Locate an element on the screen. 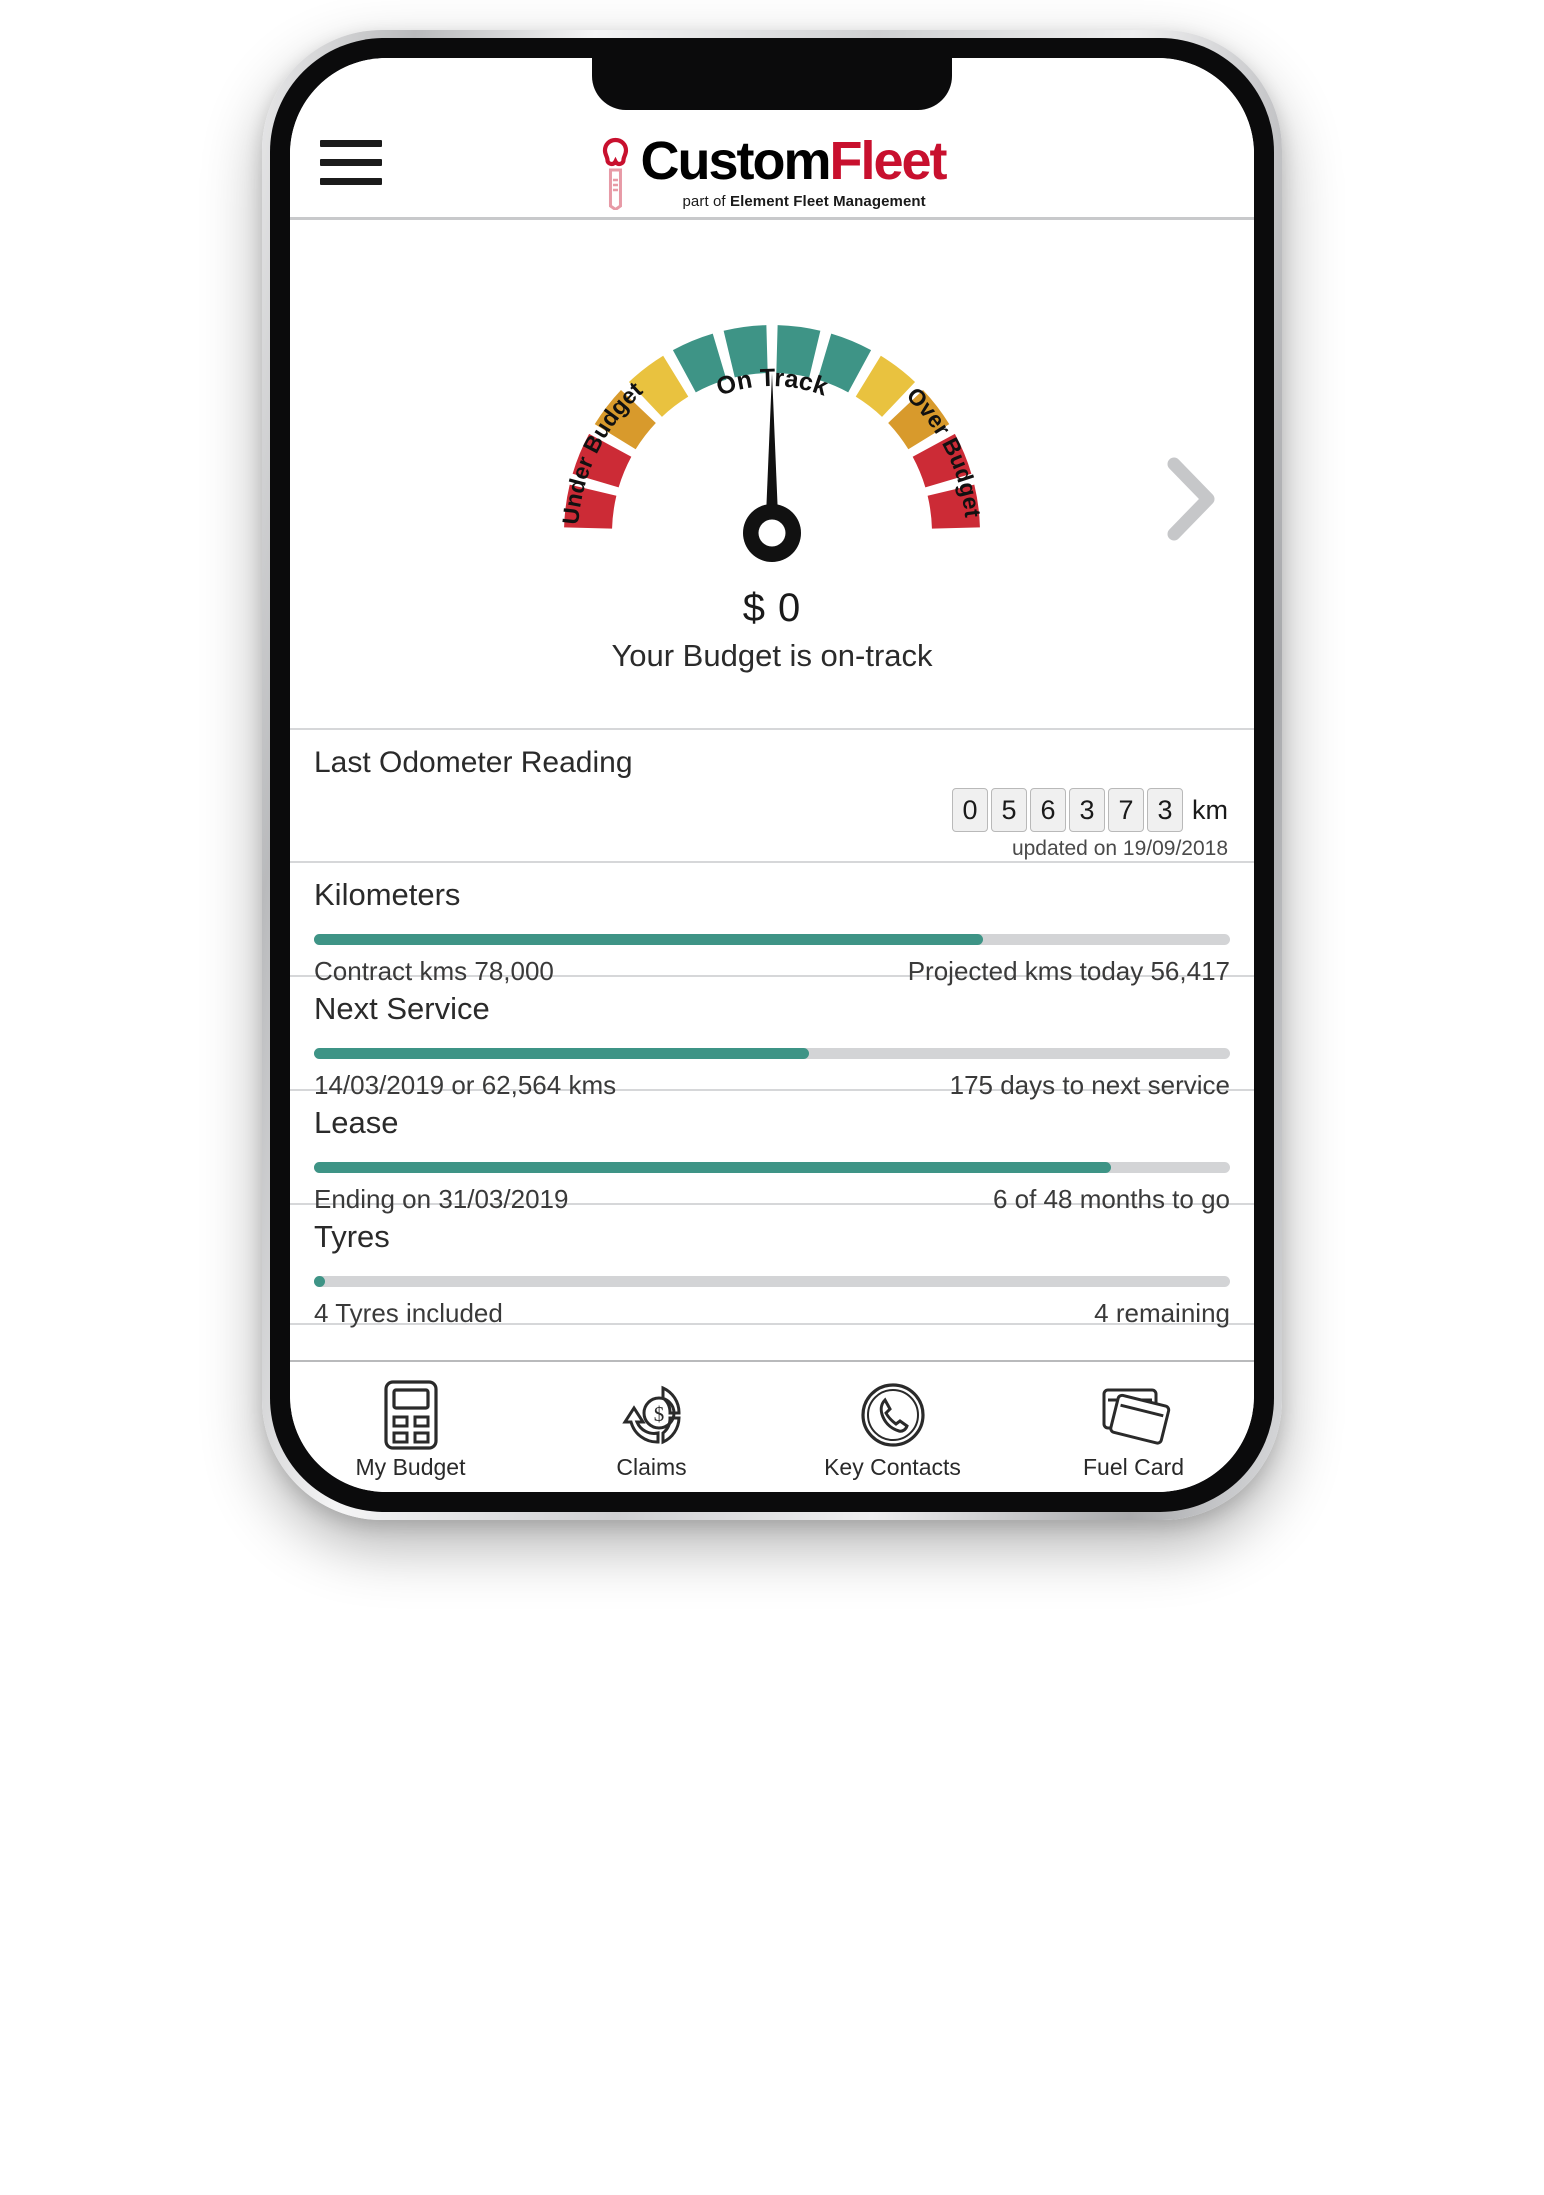 This screenshot has width=1544, height=2195. gauge-graphic: On Track Under Budget Over Budget is located at coordinates (772, 405).